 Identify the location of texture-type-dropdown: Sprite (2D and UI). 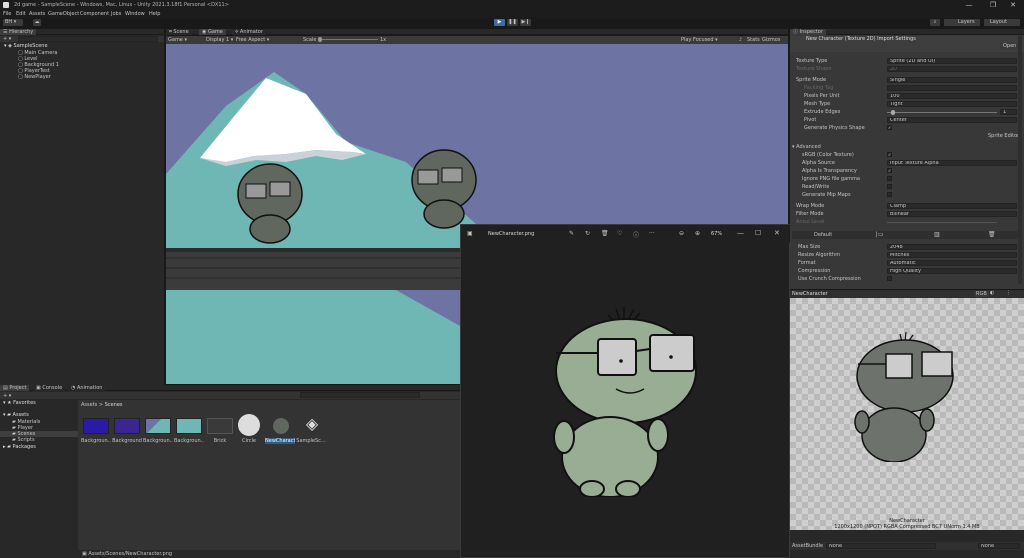
(952, 61).